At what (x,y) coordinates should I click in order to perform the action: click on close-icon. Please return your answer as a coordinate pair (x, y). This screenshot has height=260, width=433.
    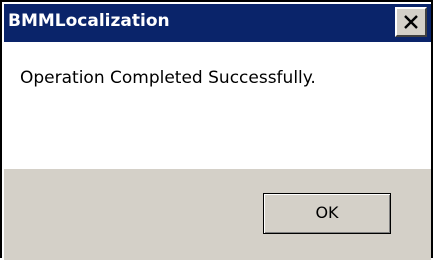
    Looking at the image, I should click on (411, 22).